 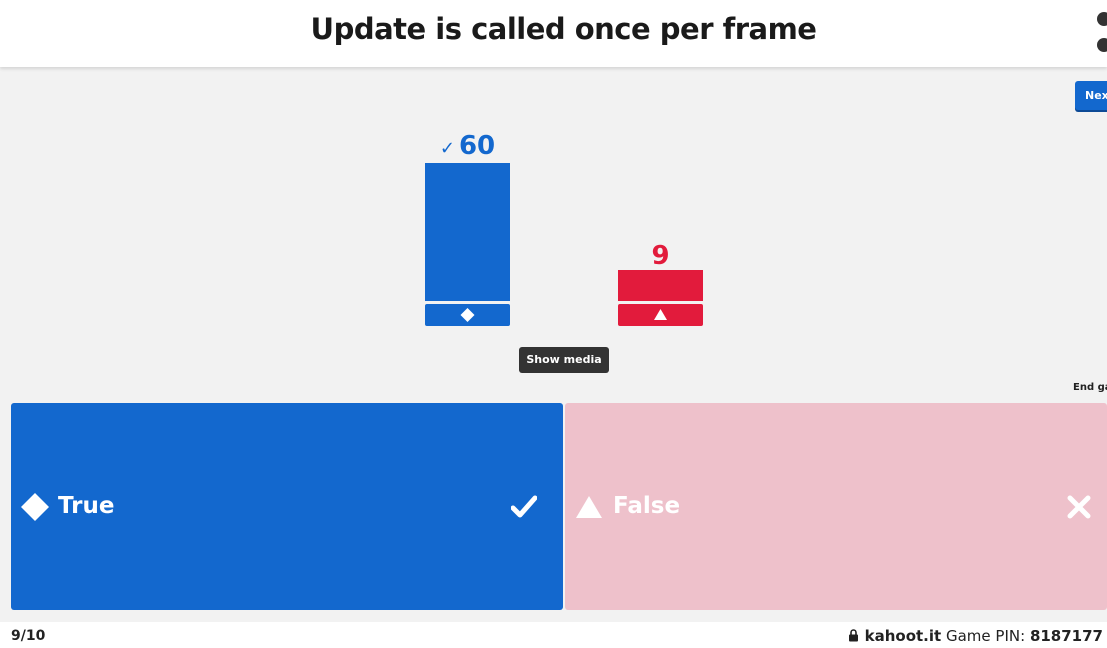 What do you see at coordinates (853, 635) in the screenshot?
I see `lock-icon` at bounding box center [853, 635].